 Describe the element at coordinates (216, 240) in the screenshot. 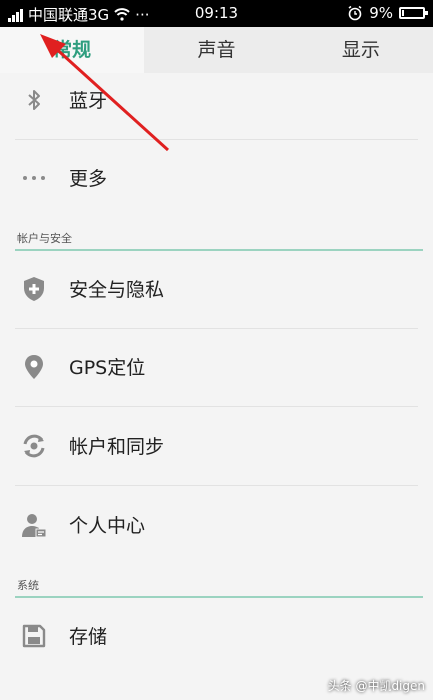

I see `section-header-account: 帐户与安全` at that location.